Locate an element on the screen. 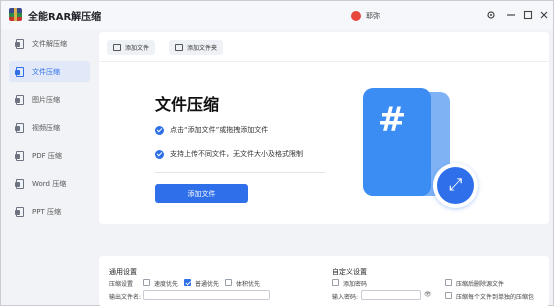 The image size is (554, 306). file-compress-icon is located at coordinates (20, 71).